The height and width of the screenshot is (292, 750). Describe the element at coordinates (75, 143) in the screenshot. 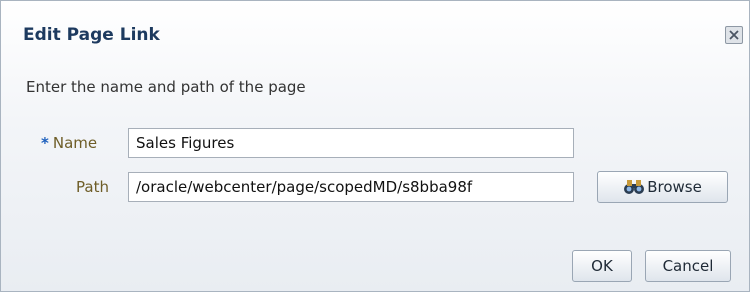

I see `name-label-text: Name` at that location.